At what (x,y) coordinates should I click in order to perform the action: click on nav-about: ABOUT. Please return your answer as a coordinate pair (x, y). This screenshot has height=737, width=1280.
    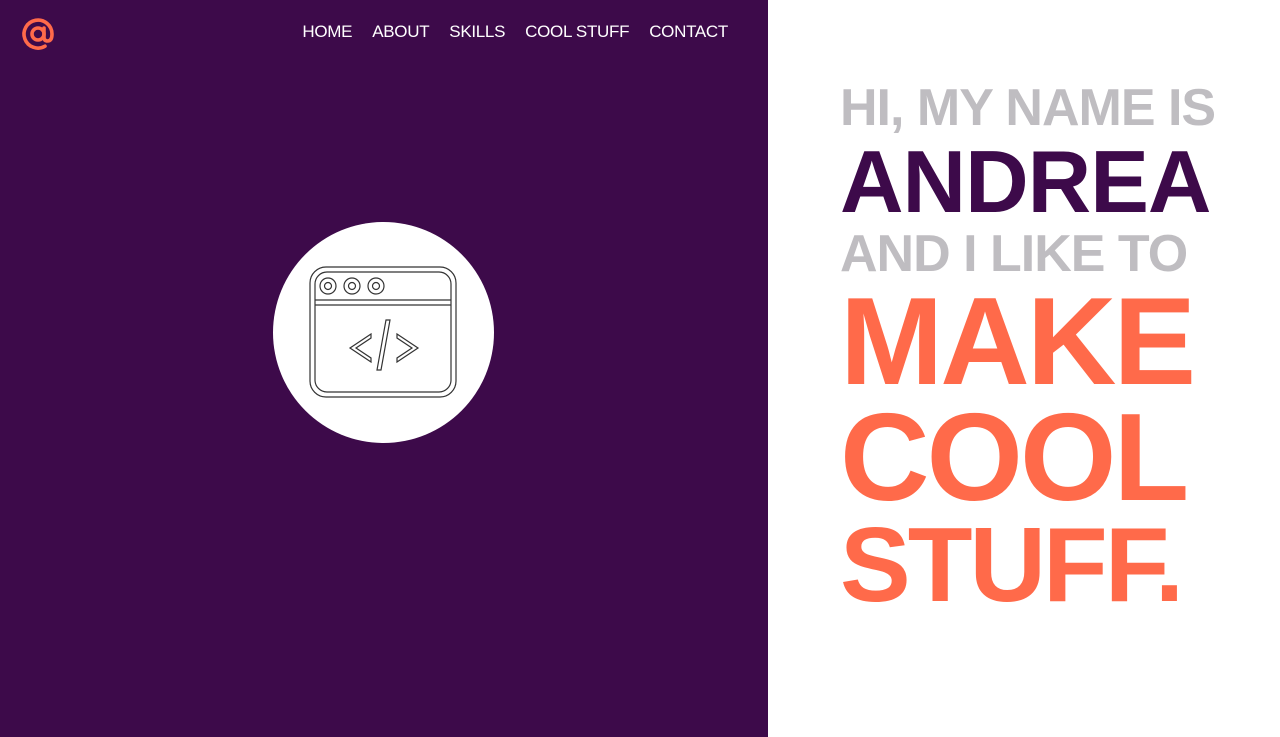
    Looking at the image, I should click on (400, 32).